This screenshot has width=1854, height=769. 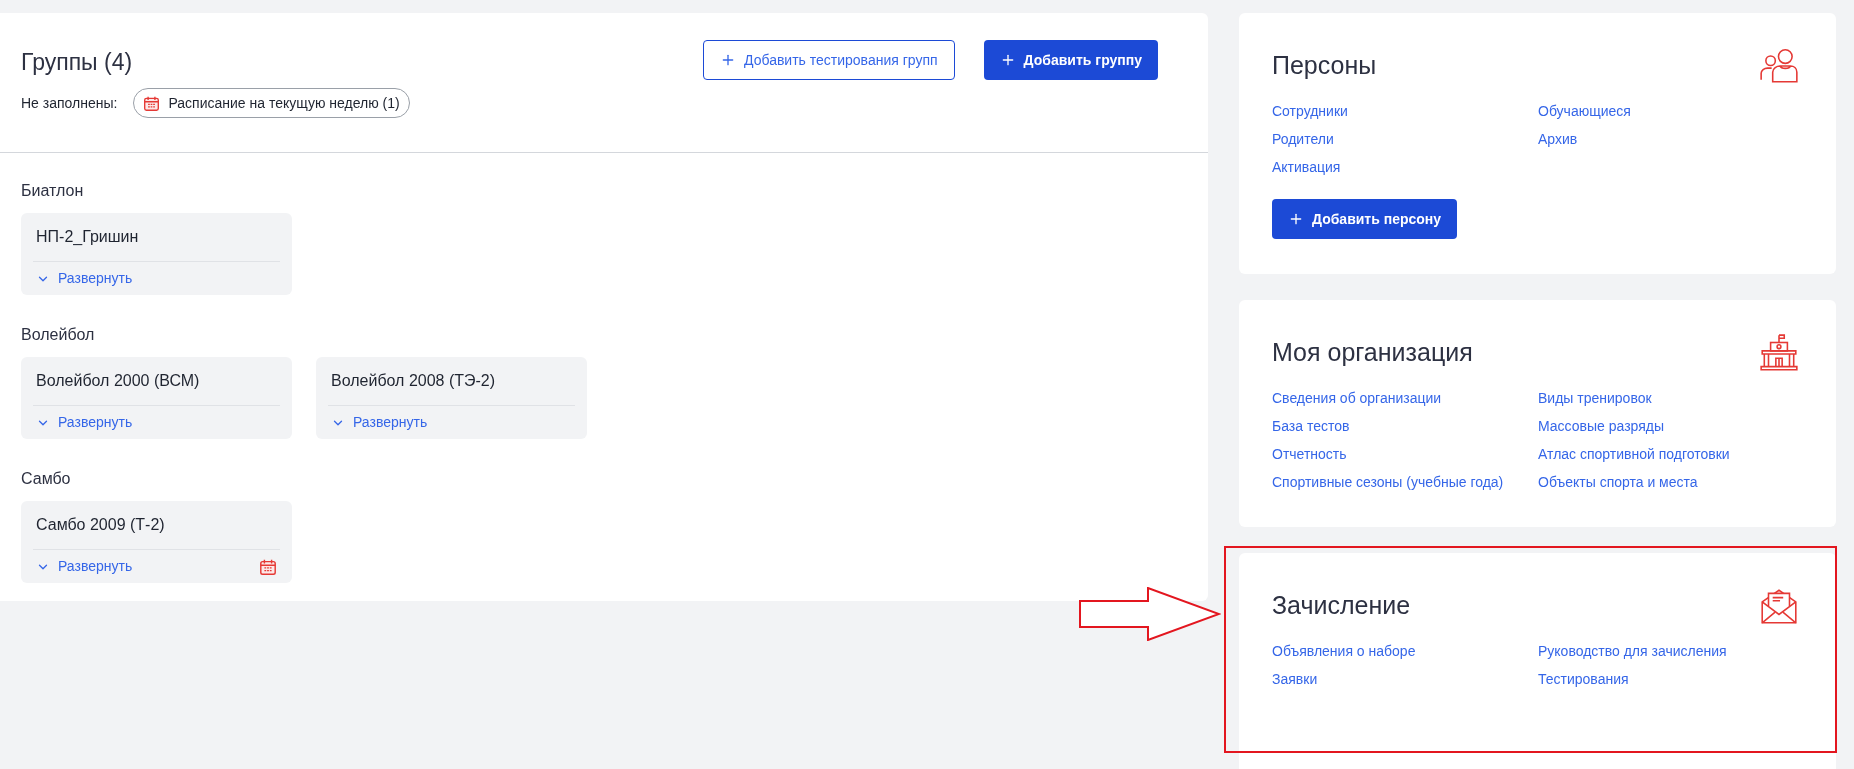 I want to click on card-link: Сотрудники, so click(x=1405, y=111).